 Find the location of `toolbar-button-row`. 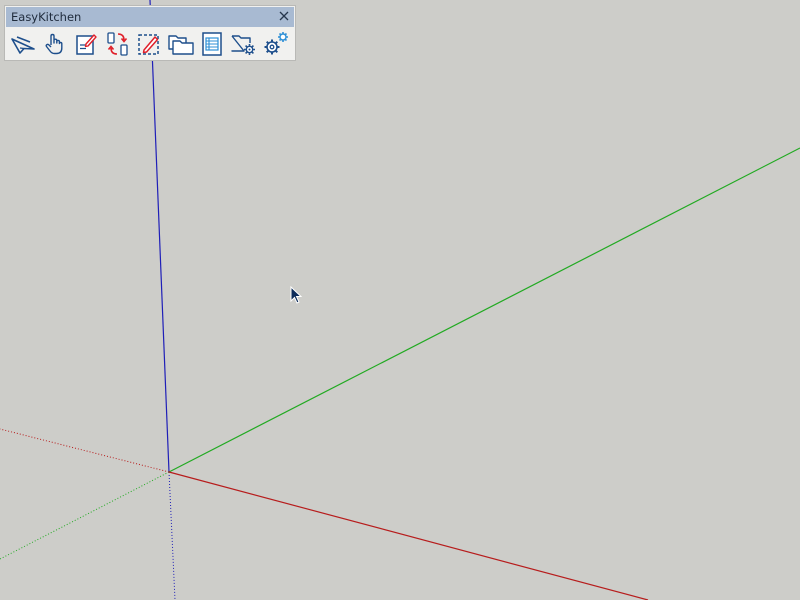

toolbar-button-row is located at coordinates (149, 44).